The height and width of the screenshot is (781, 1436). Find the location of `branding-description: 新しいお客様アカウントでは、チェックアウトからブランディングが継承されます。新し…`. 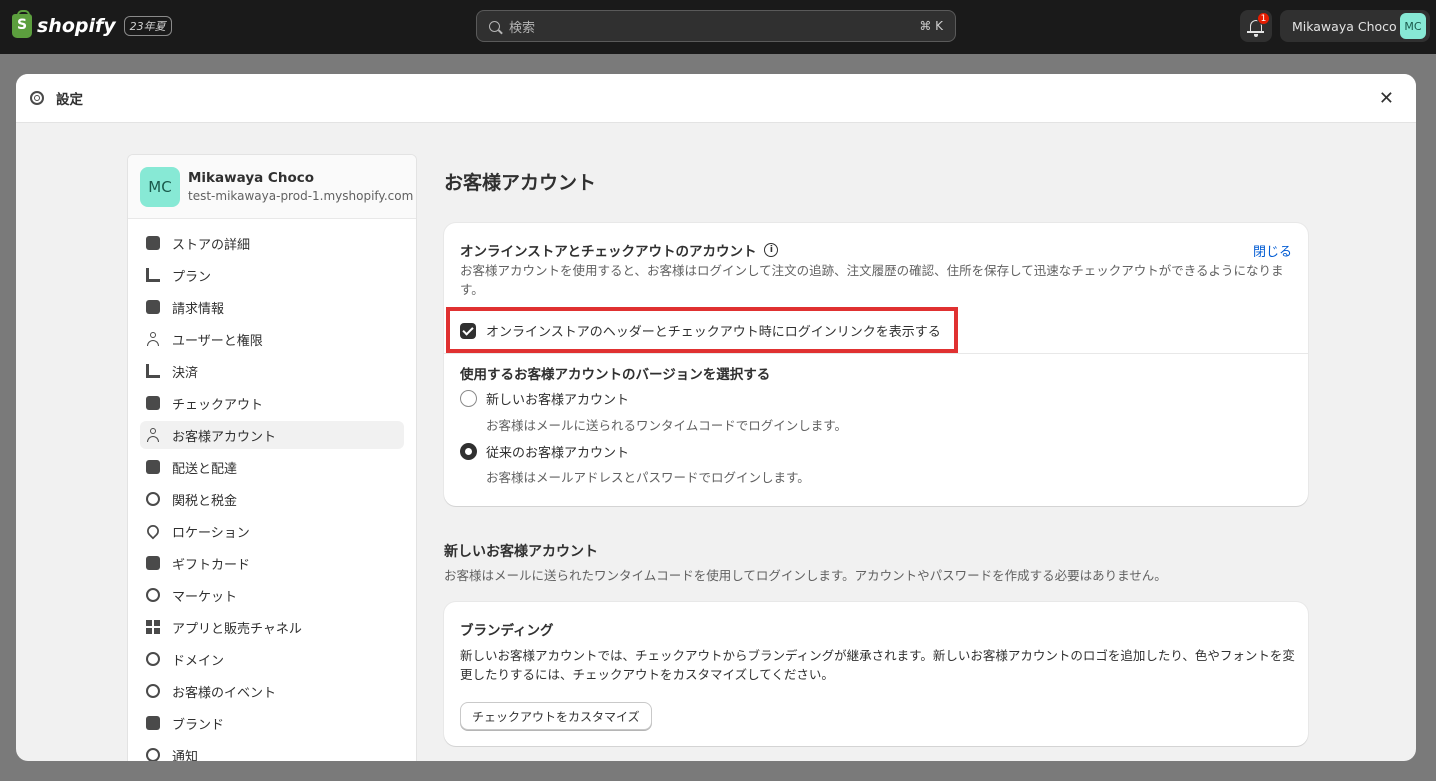

branding-description: 新しいお客様アカウントでは、チェックアウトからブランディングが継承されます。新し… is located at coordinates (877, 665).